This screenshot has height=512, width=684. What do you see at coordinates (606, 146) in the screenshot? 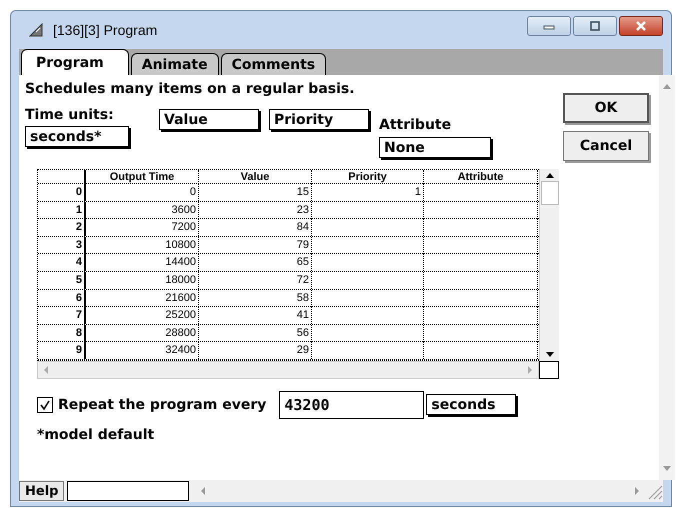
I see `dialog-button: Cancel` at bounding box center [606, 146].